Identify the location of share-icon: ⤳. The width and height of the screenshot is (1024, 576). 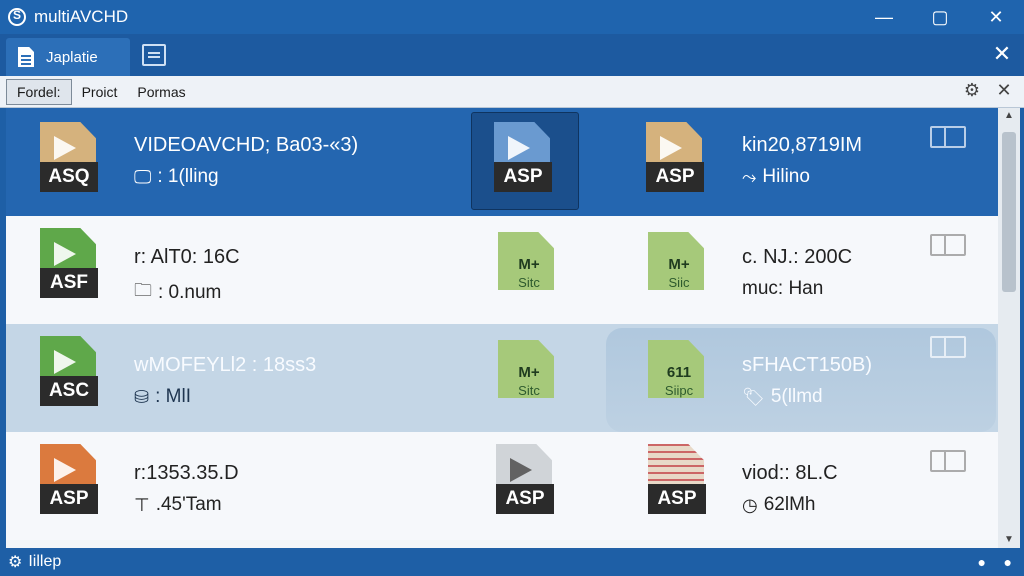
(749, 176).